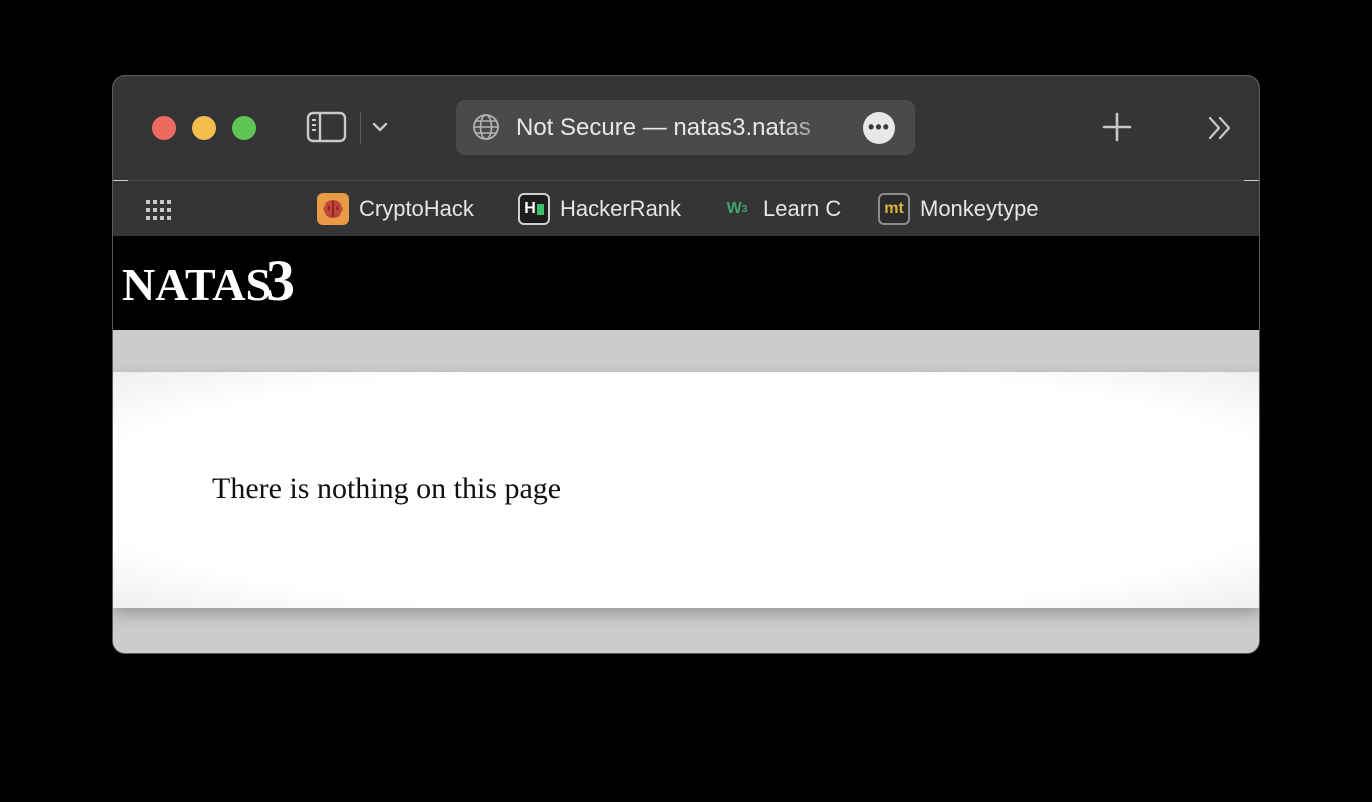  Describe the element at coordinates (802, 208) in the screenshot. I see `bookmark-label: Learn C` at that location.